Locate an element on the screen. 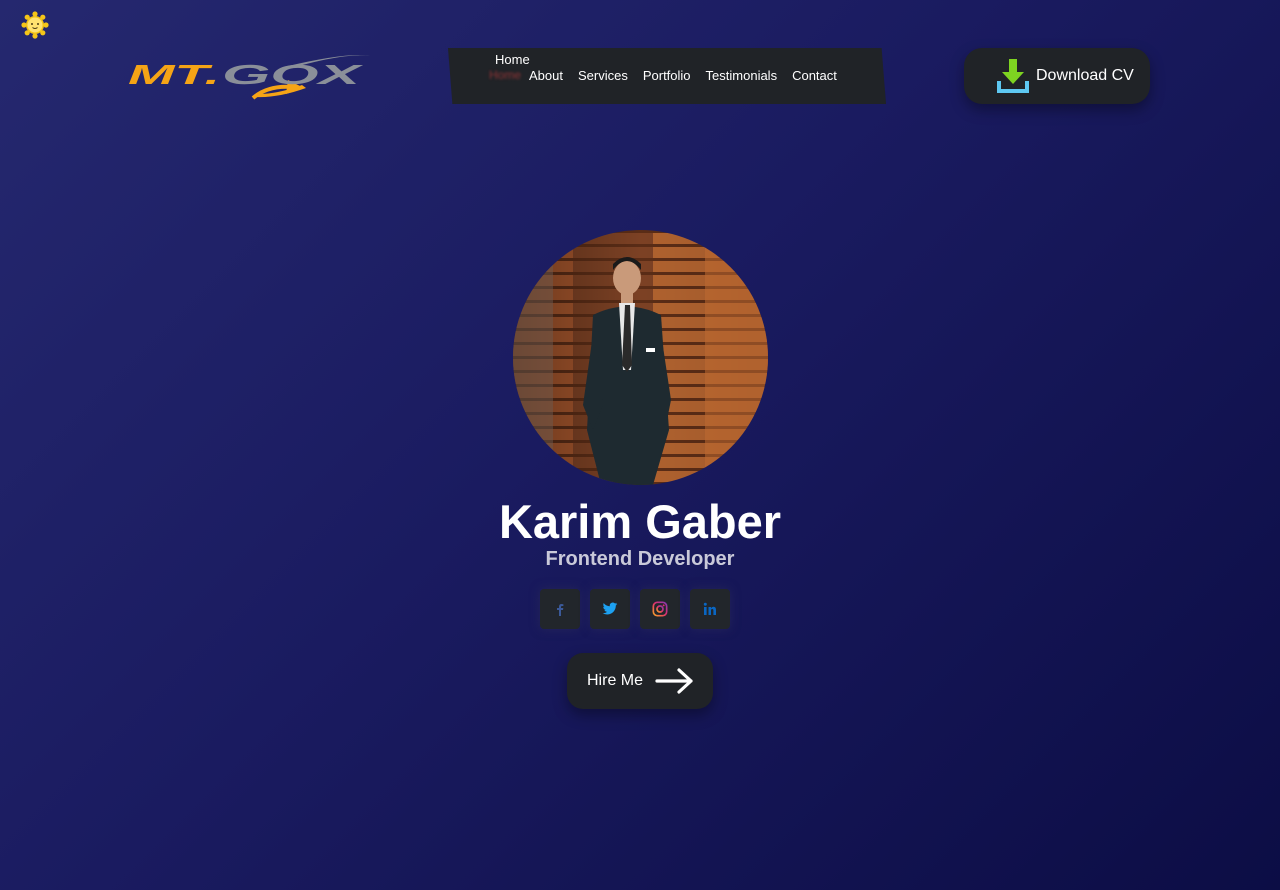 Image resolution: width=1280 pixels, height=890 pixels. download-cv-button: Download CV is located at coordinates (1057, 76).